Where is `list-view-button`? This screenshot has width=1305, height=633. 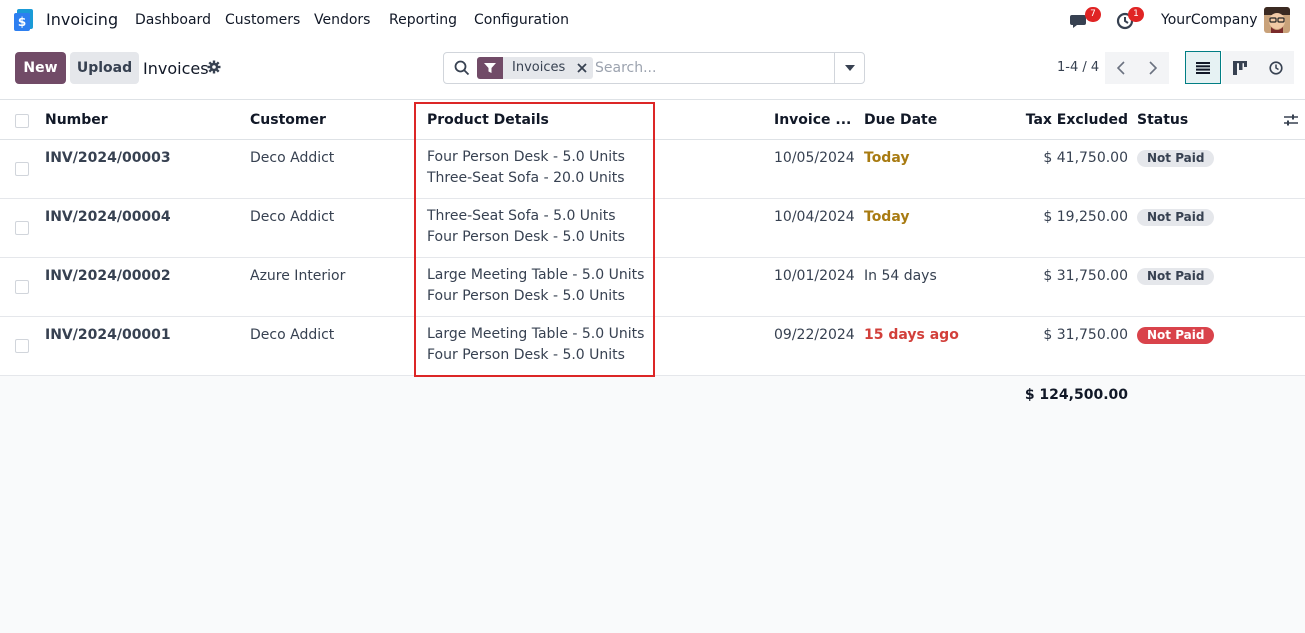
list-view-button is located at coordinates (1203, 67).